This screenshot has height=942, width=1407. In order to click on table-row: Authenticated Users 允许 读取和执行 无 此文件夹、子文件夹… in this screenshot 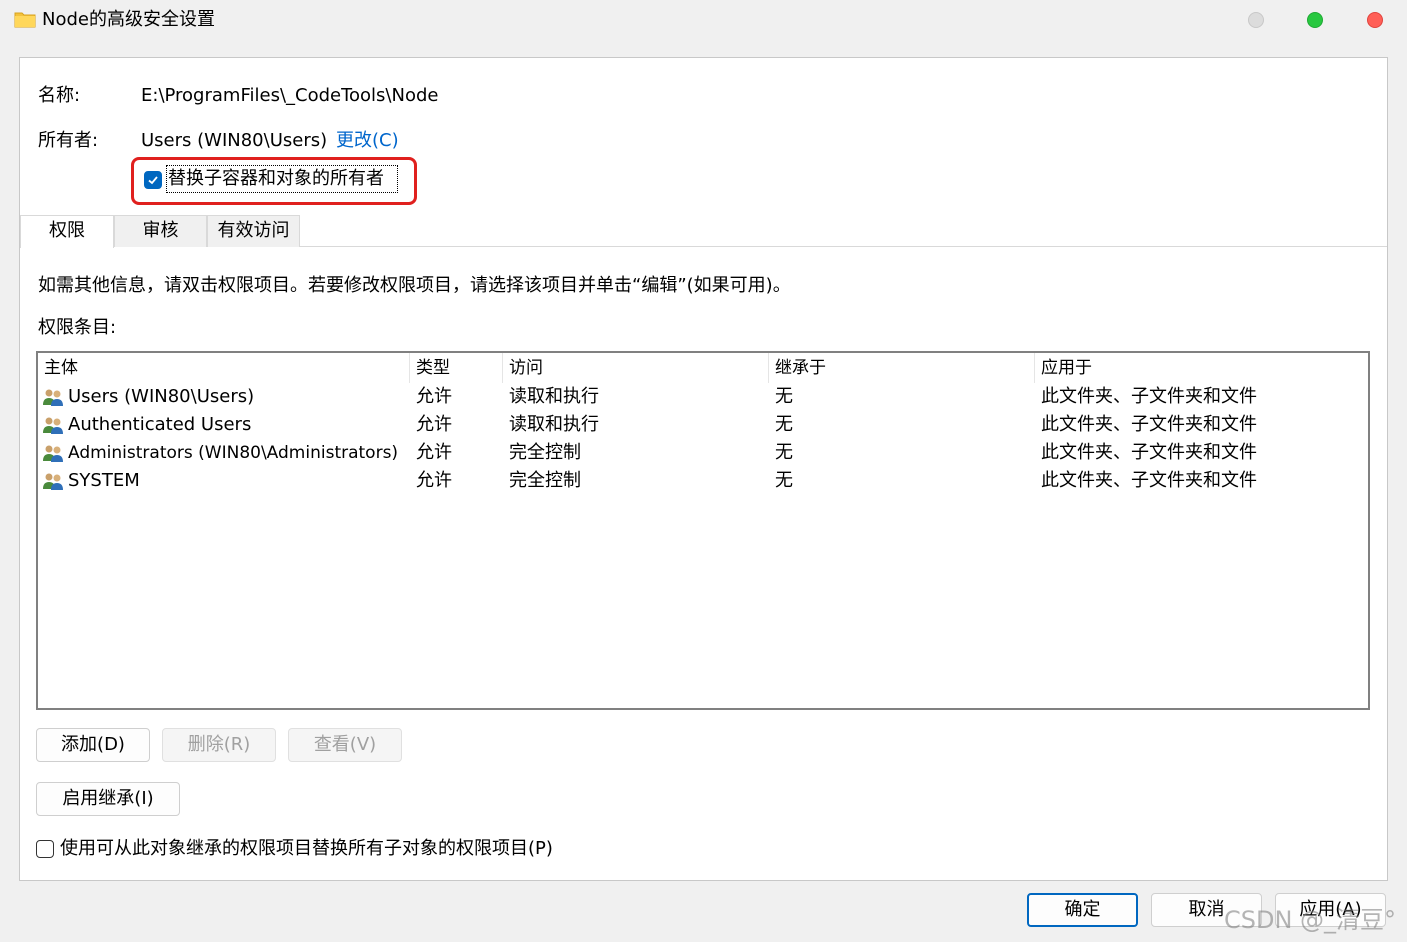, I will do `click(703, 425)`.